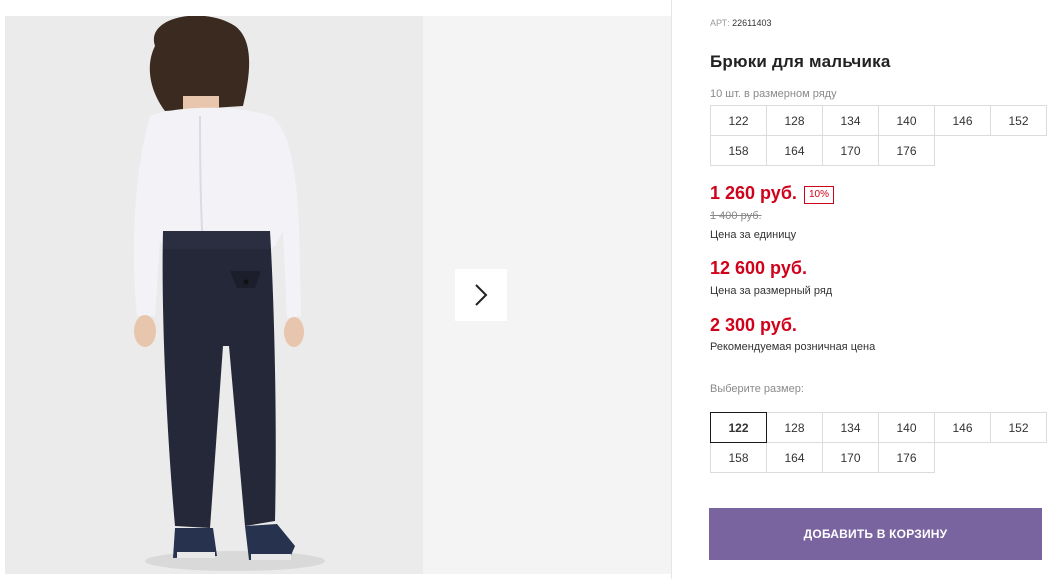 This screenshot has width=1064, height=579. I want to click on gallery-divider, so click(671, 289).